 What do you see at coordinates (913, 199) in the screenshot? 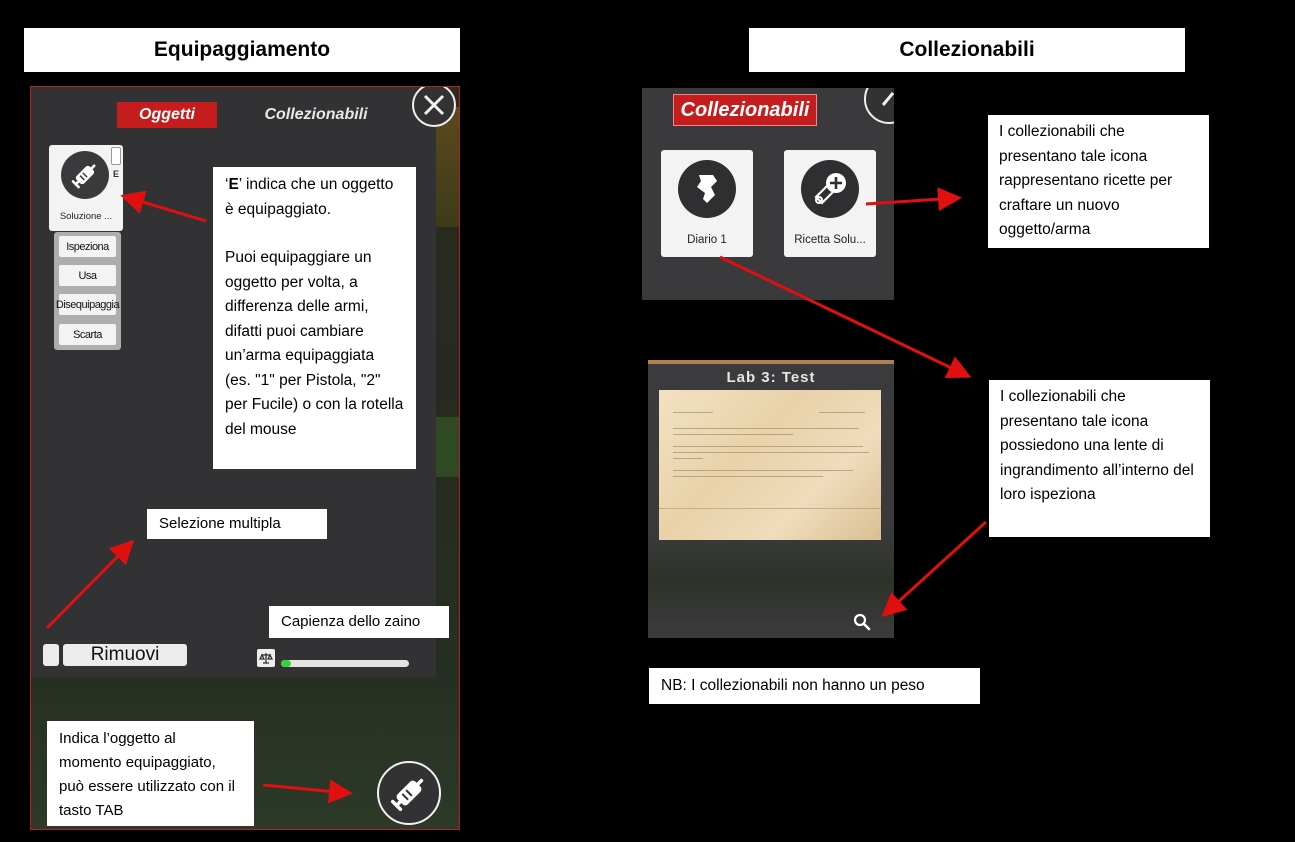
I see `arrow-to-recipe-note` at bounding box center [913, 199].